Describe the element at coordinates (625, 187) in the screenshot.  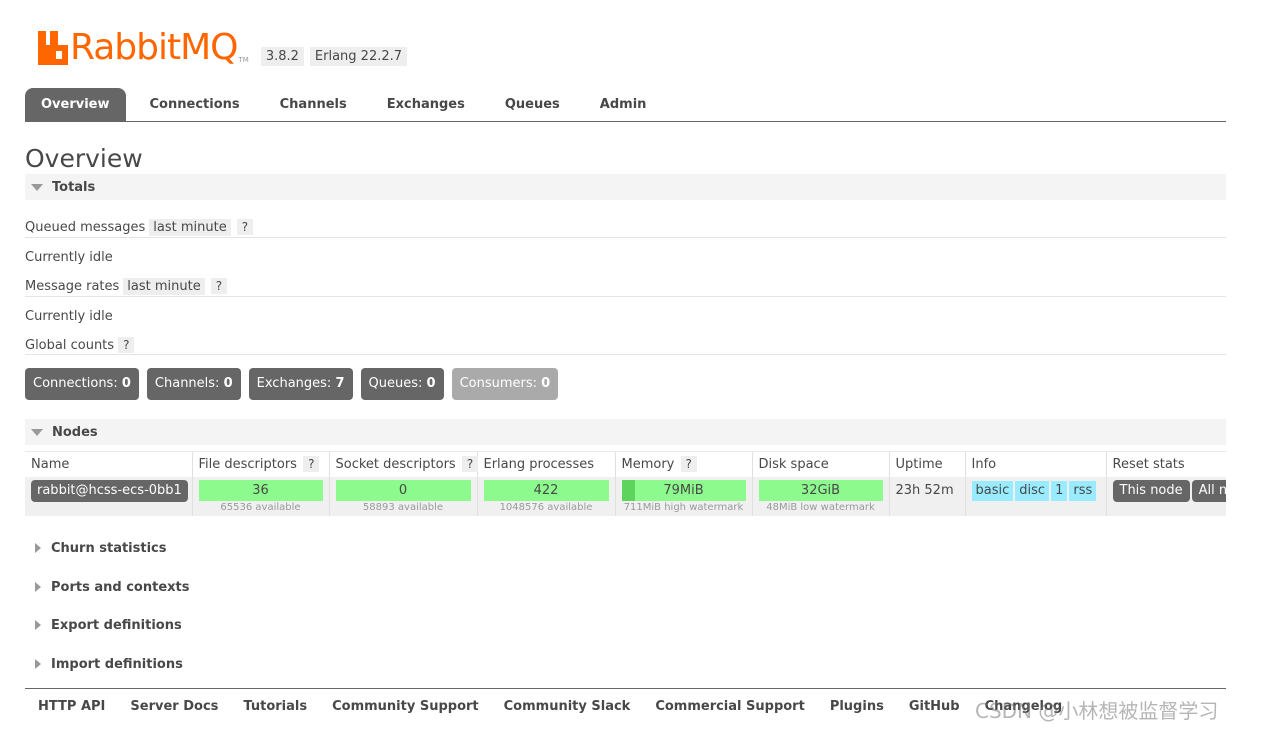
I see `totals-section-header: Totals` at that location.